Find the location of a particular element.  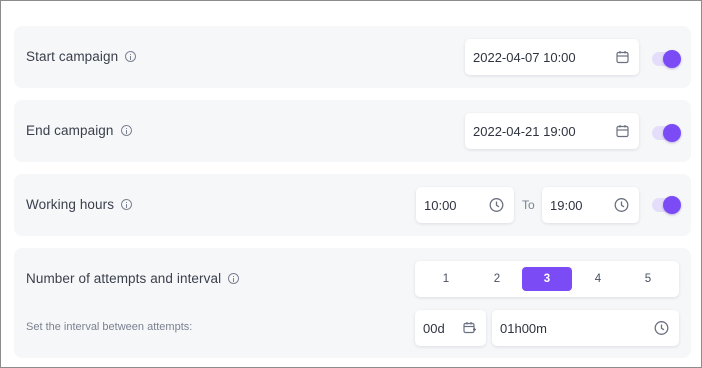

start-campaign-datetime-input: 2022-04-07 10:00 is located at coordinates (552, 57).